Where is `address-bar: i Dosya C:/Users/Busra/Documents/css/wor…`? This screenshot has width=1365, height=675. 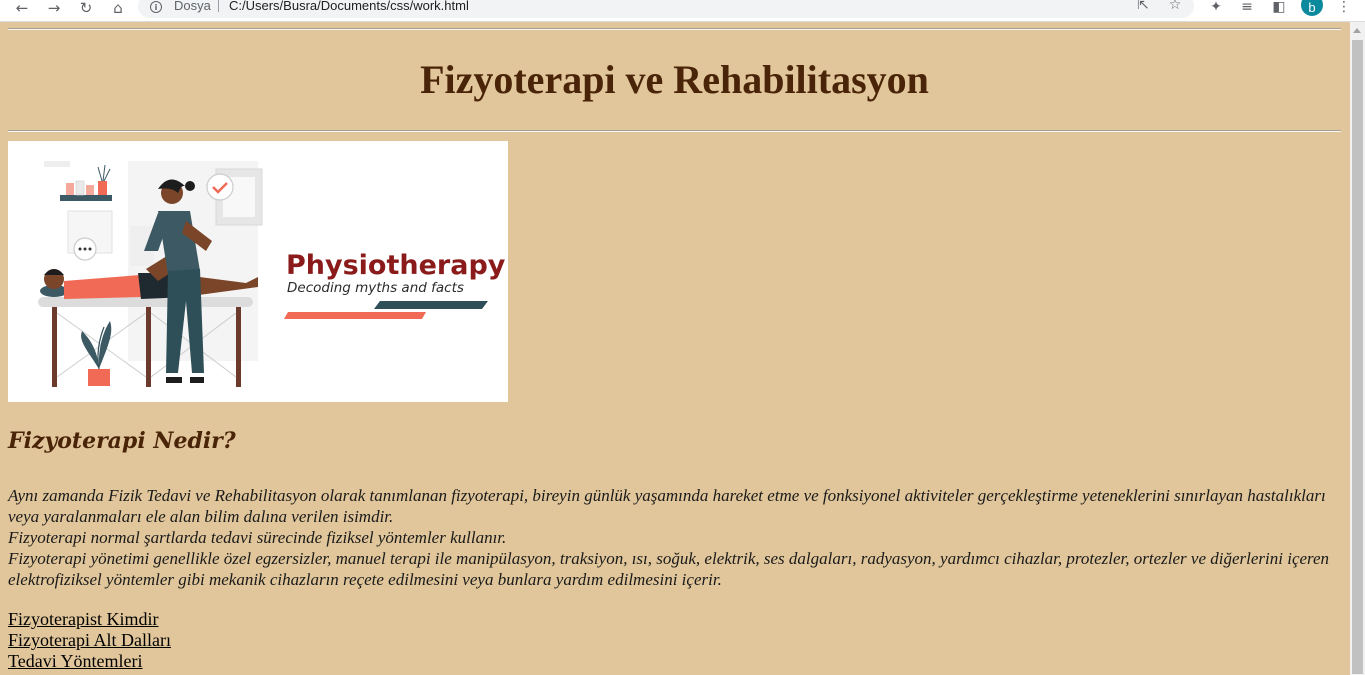 address-bar: i Dosya C:/Users/Busra/Documents/css/wor… is located at coordinates (666, 9).